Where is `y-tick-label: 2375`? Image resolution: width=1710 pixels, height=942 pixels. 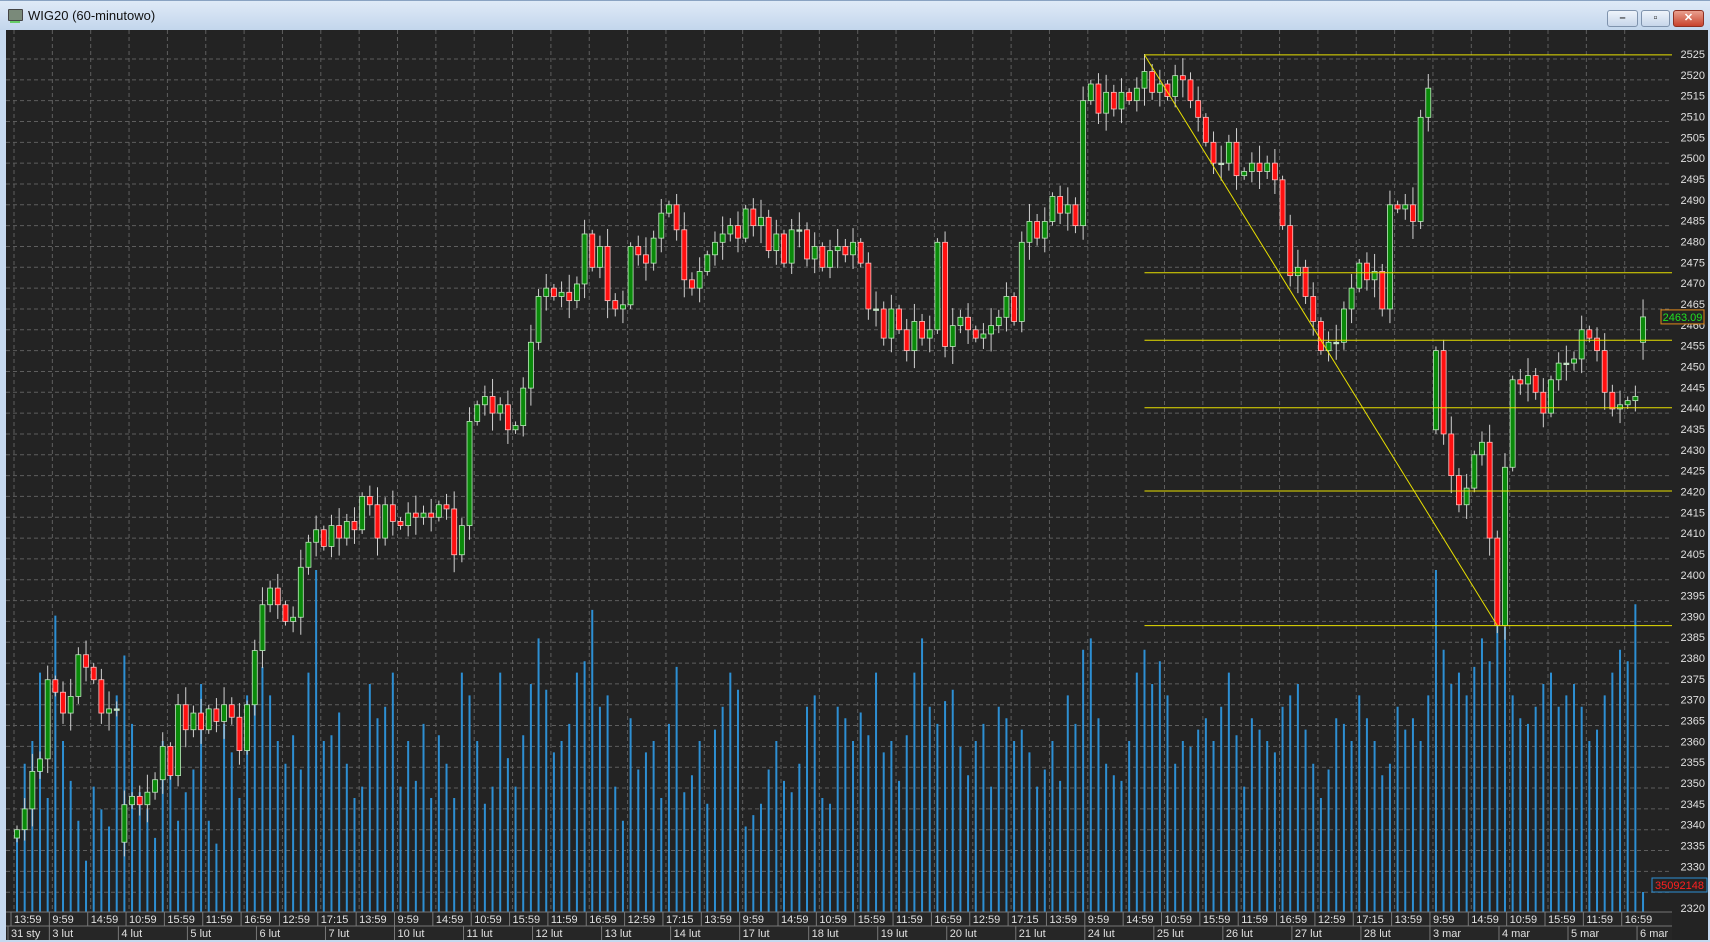 y-tick-label: 2375 is located at coordinates (1693, 680).